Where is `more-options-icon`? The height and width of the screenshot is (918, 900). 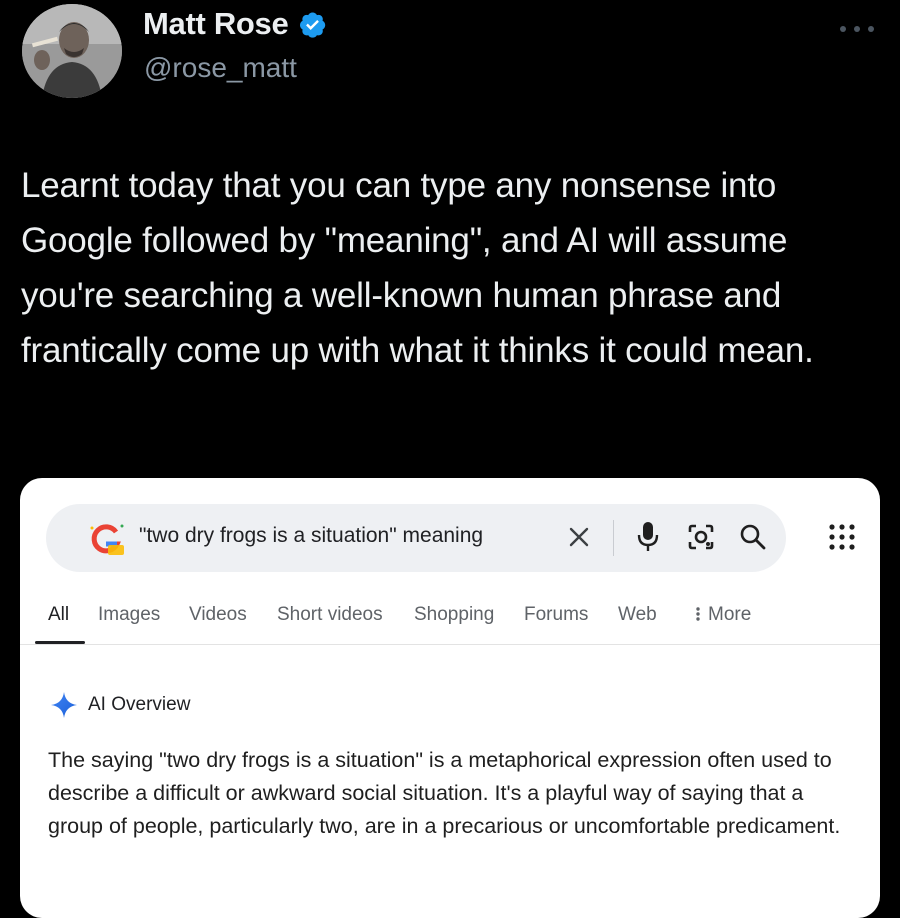 more-options-icon is located at coordinates (857, 29).